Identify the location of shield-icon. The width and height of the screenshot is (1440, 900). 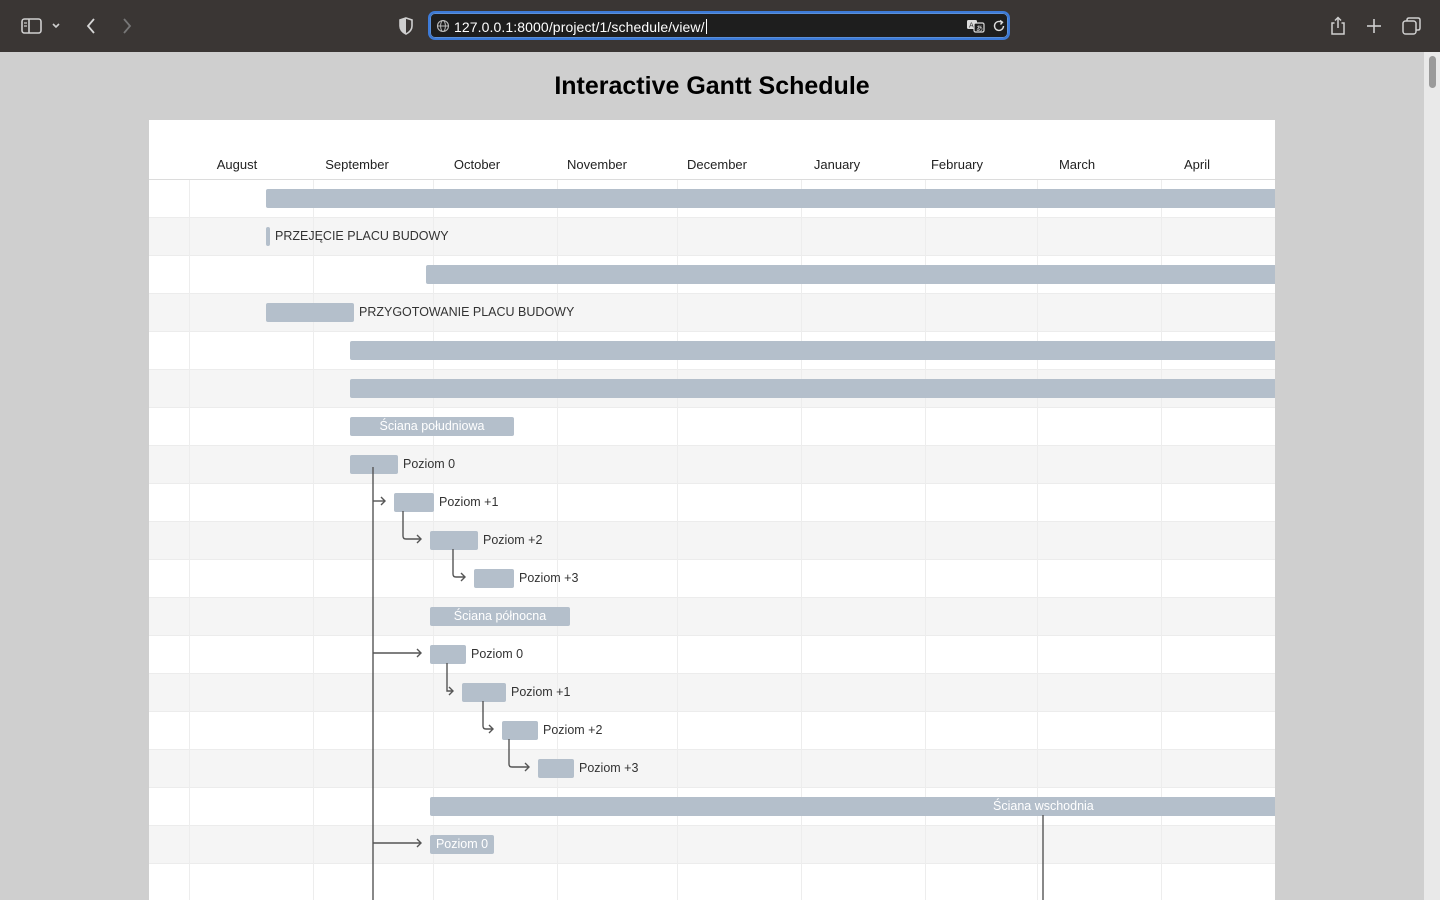
(406, 26).